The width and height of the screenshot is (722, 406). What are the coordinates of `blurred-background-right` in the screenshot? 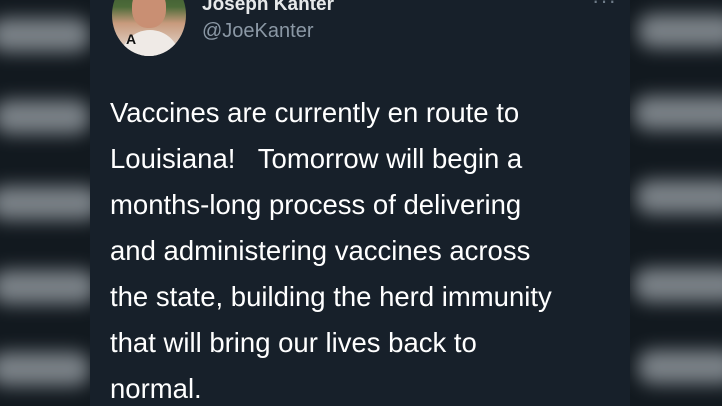 It's located at (676, 203).